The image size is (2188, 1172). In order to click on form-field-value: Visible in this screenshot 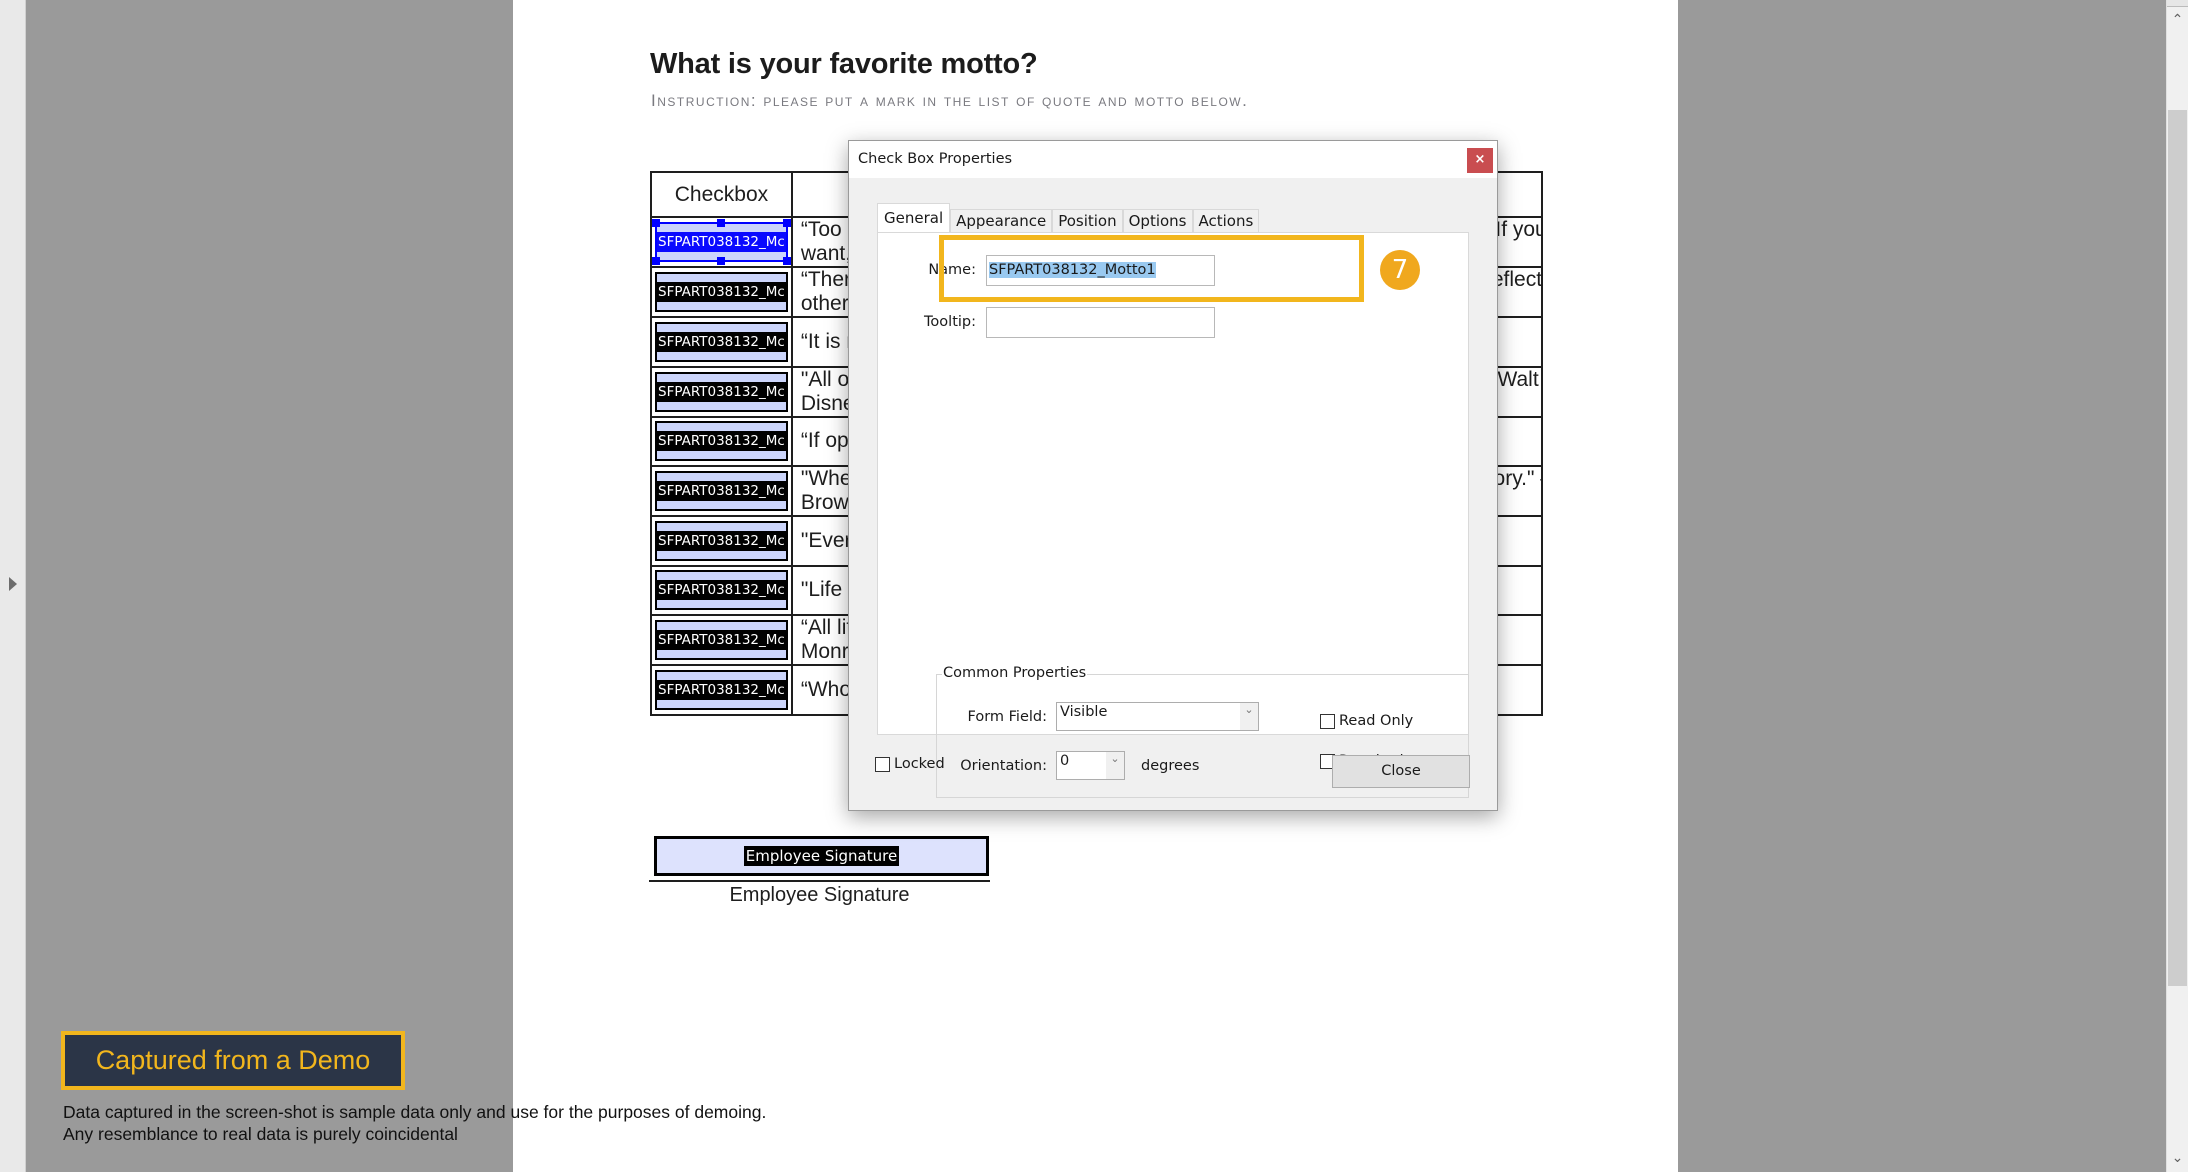, I will do `click(1084, 712)`.